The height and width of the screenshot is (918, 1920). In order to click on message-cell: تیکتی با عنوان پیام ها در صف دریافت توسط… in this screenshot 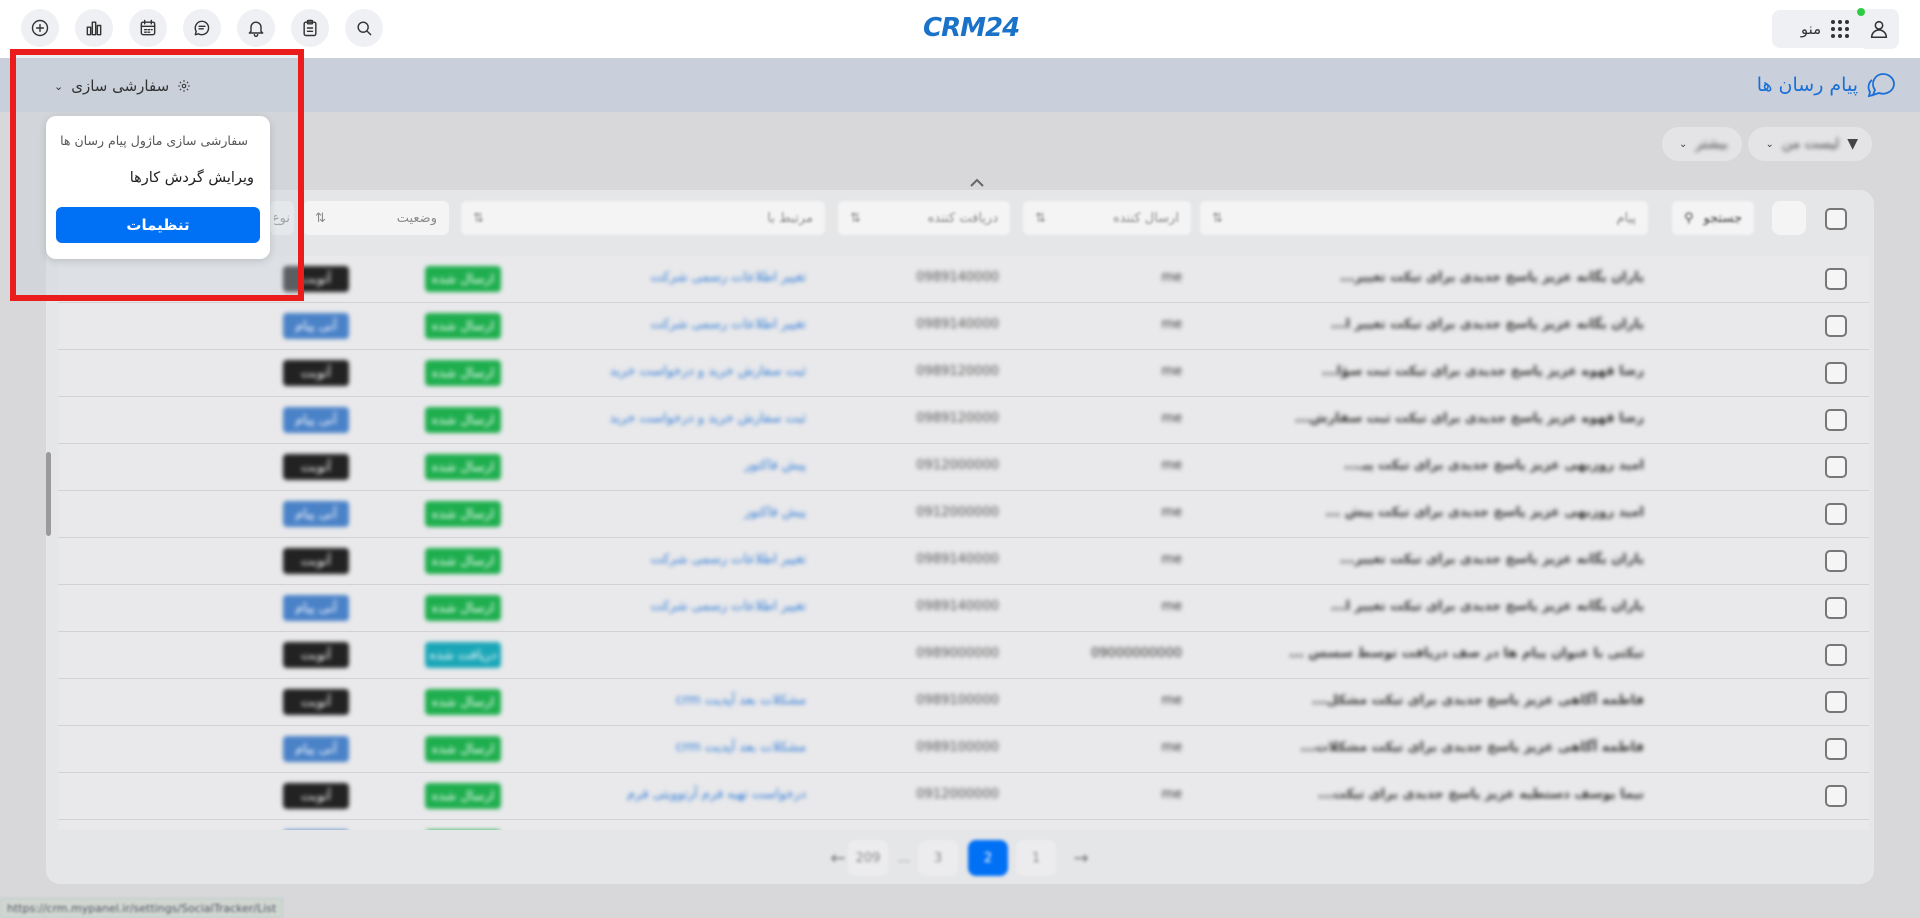, I will do `click(1466, 653)`.